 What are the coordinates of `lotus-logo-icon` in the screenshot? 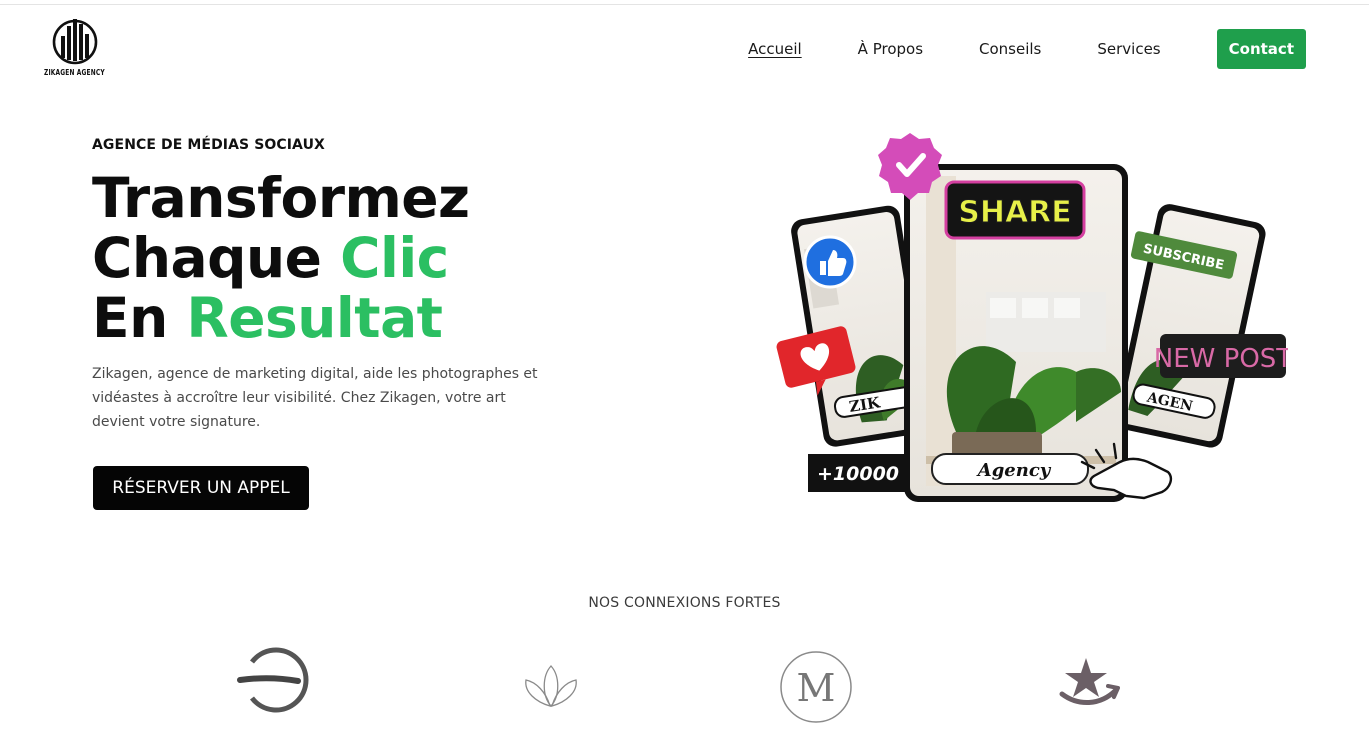 It's located at (551, 686).